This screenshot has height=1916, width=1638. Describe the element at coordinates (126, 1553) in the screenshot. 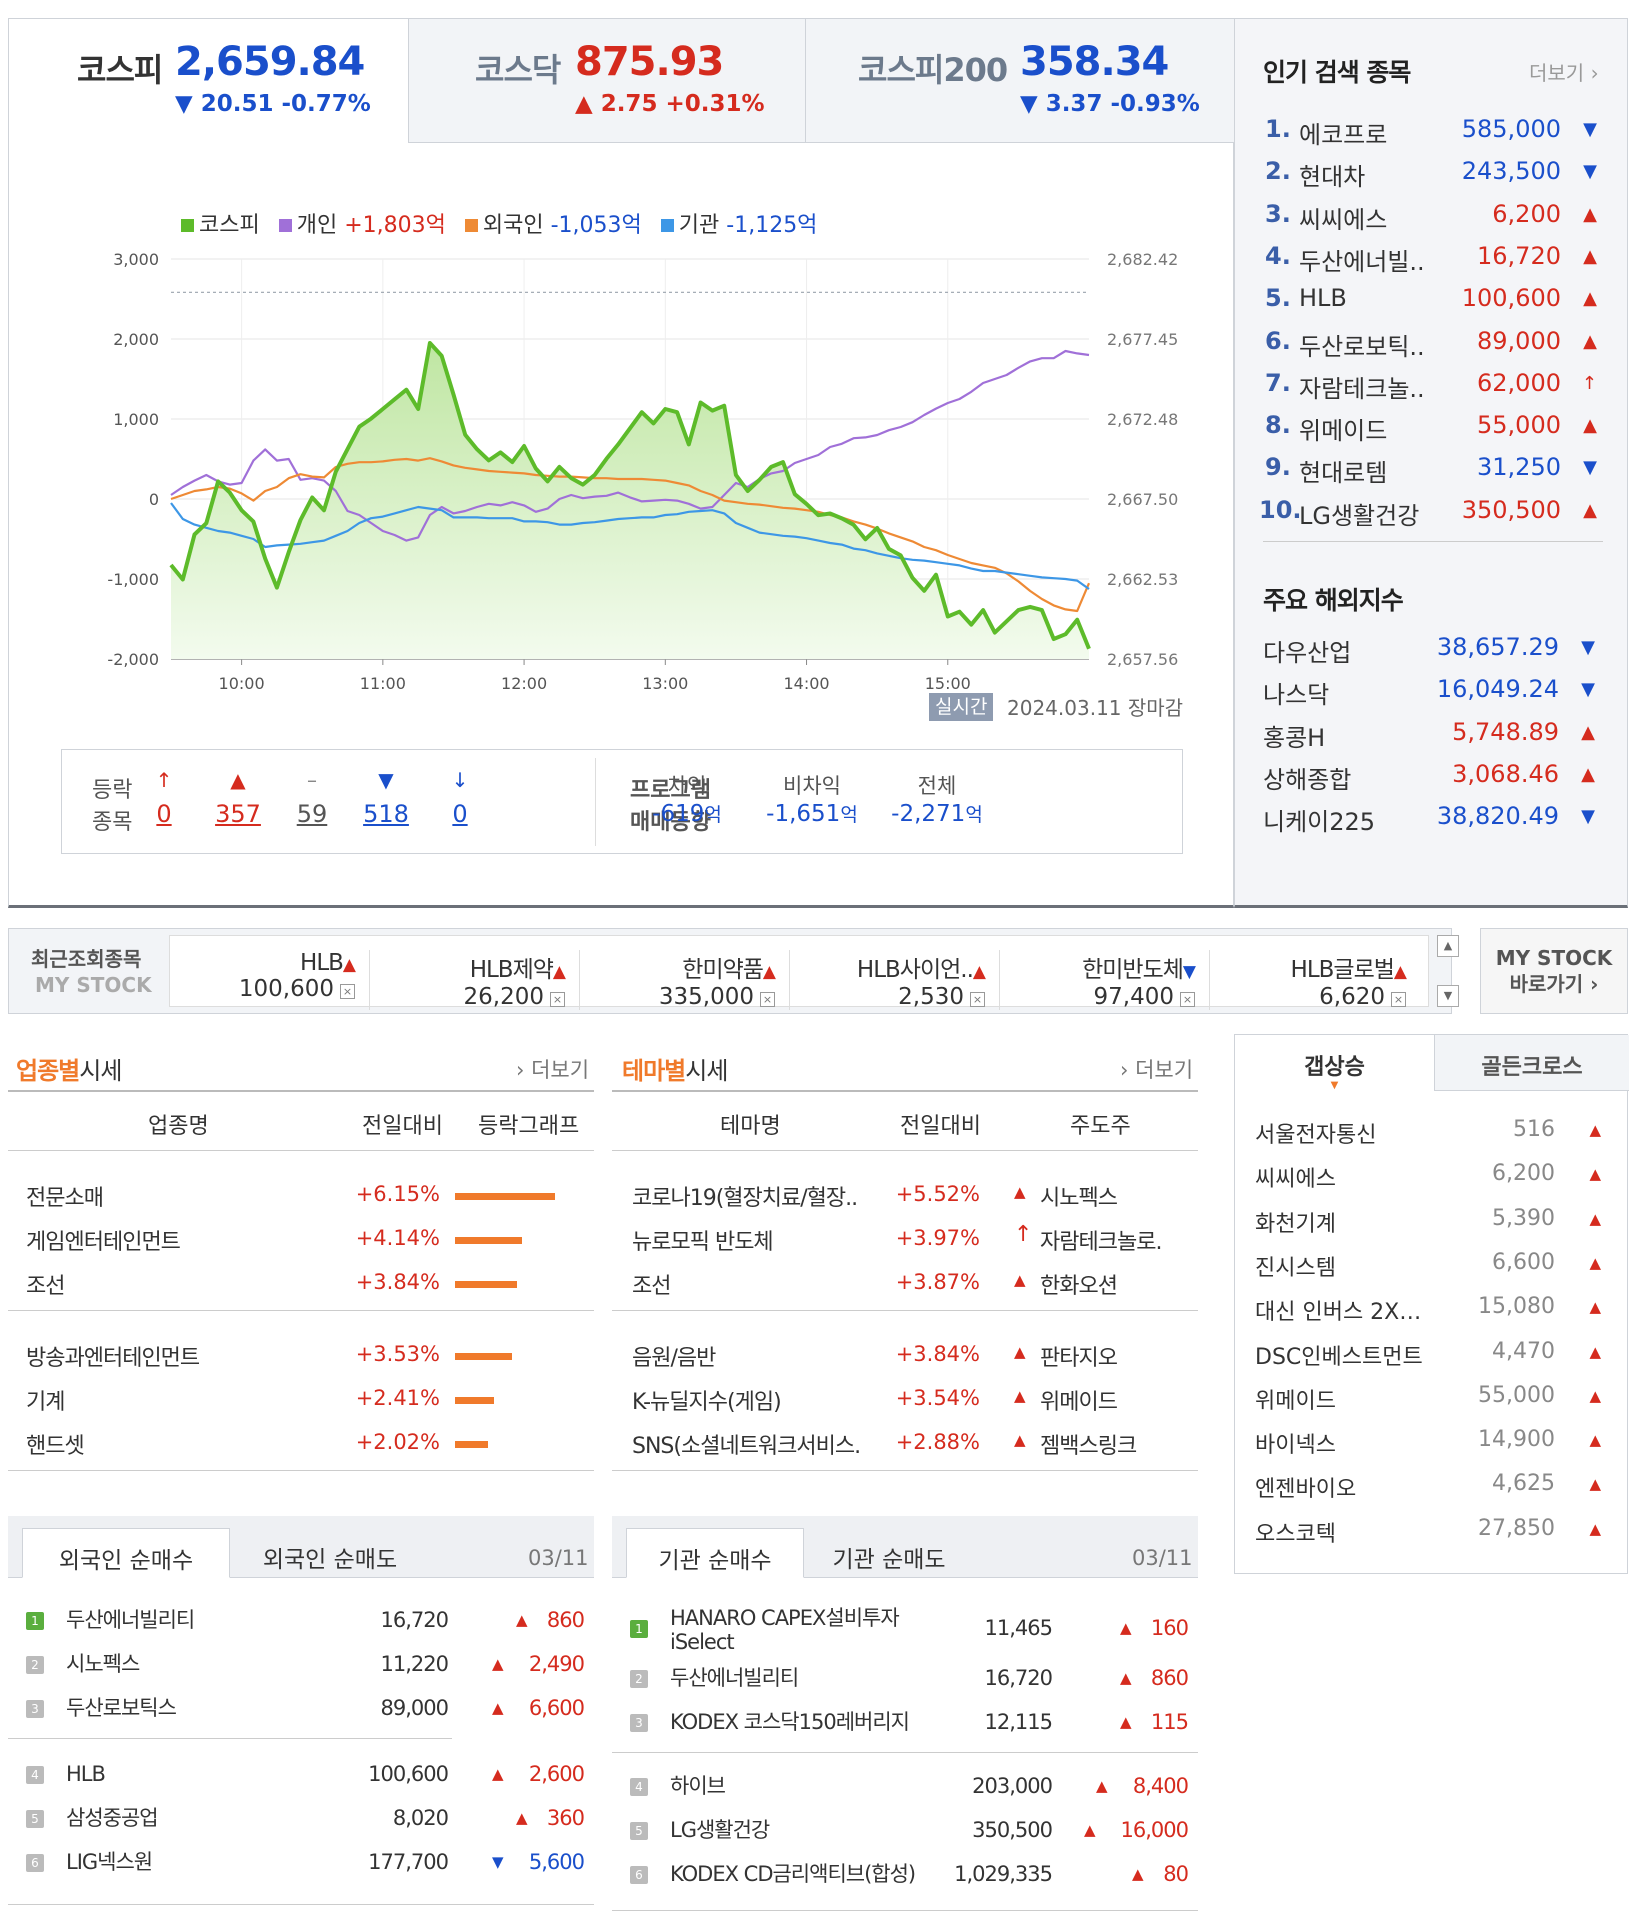

I see `tab-foreign-buy: 외국인 순매수` at that location.